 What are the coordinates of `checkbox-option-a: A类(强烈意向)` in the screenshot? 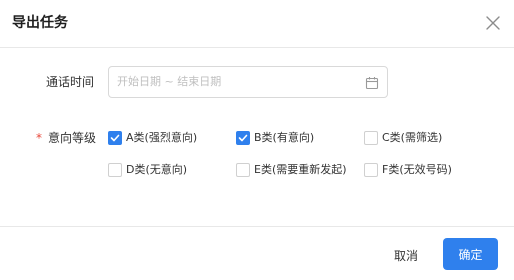 It's located at (152, 138).